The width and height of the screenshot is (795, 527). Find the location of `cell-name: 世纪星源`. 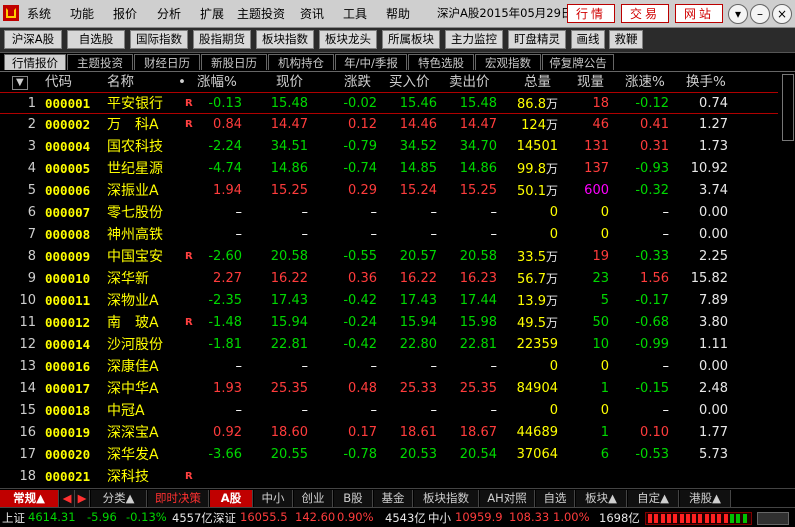

cell-name: 世纪星源 is located at coordinates (135, 169).